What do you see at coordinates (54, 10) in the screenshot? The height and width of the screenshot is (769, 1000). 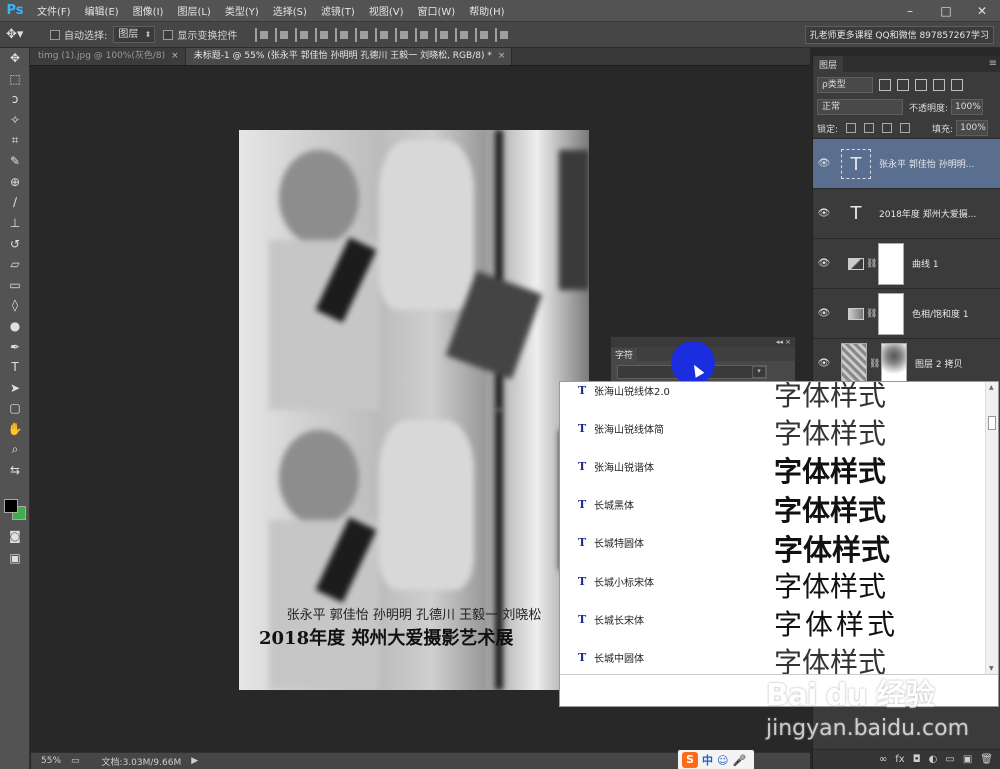 I see `menu-file: 文件(F)` at bounding box center [54, 10].